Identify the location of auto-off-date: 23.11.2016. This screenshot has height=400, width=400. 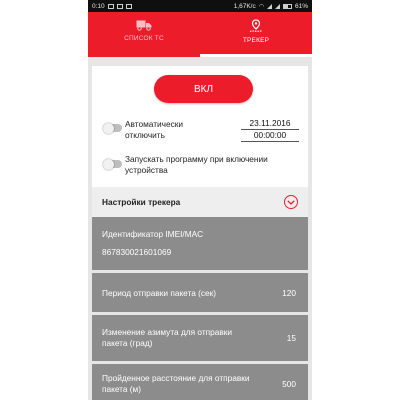
(270, 124).